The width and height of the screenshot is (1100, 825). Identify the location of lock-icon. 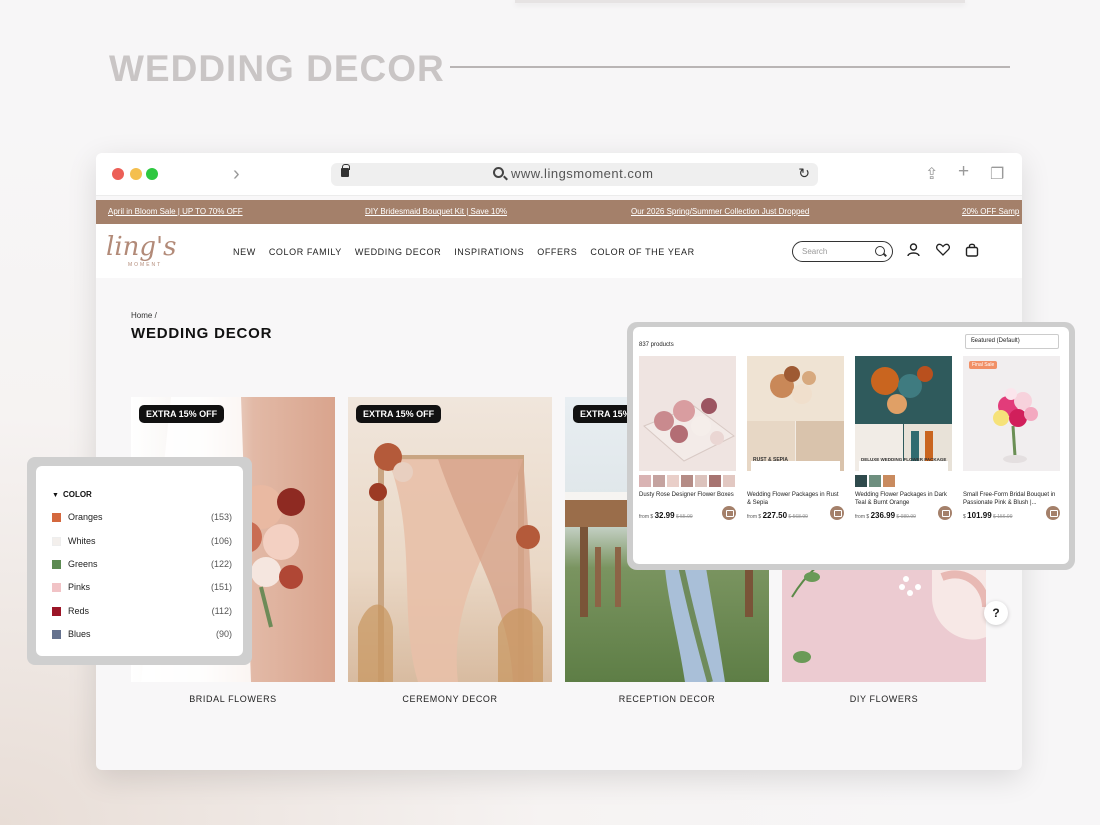
(345, 170).